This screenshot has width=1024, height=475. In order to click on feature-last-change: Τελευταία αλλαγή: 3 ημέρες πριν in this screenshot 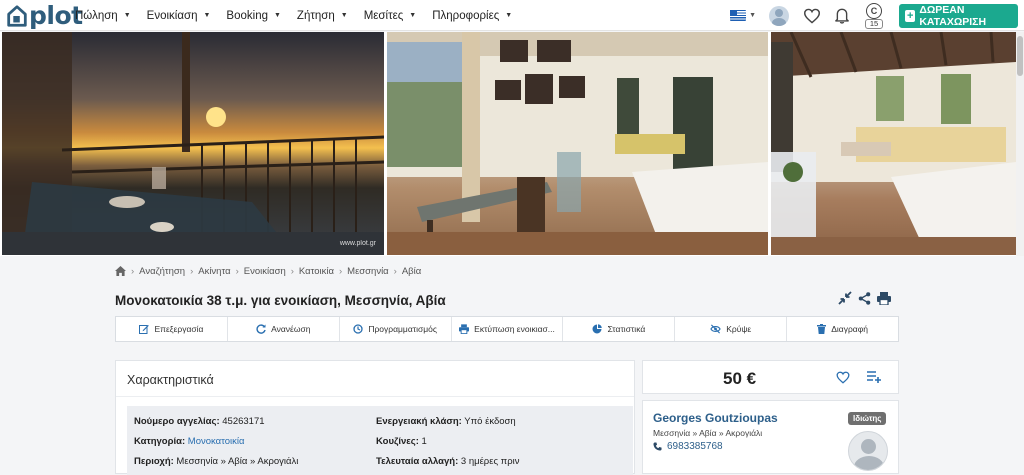, I will do `click(447, 461)`.